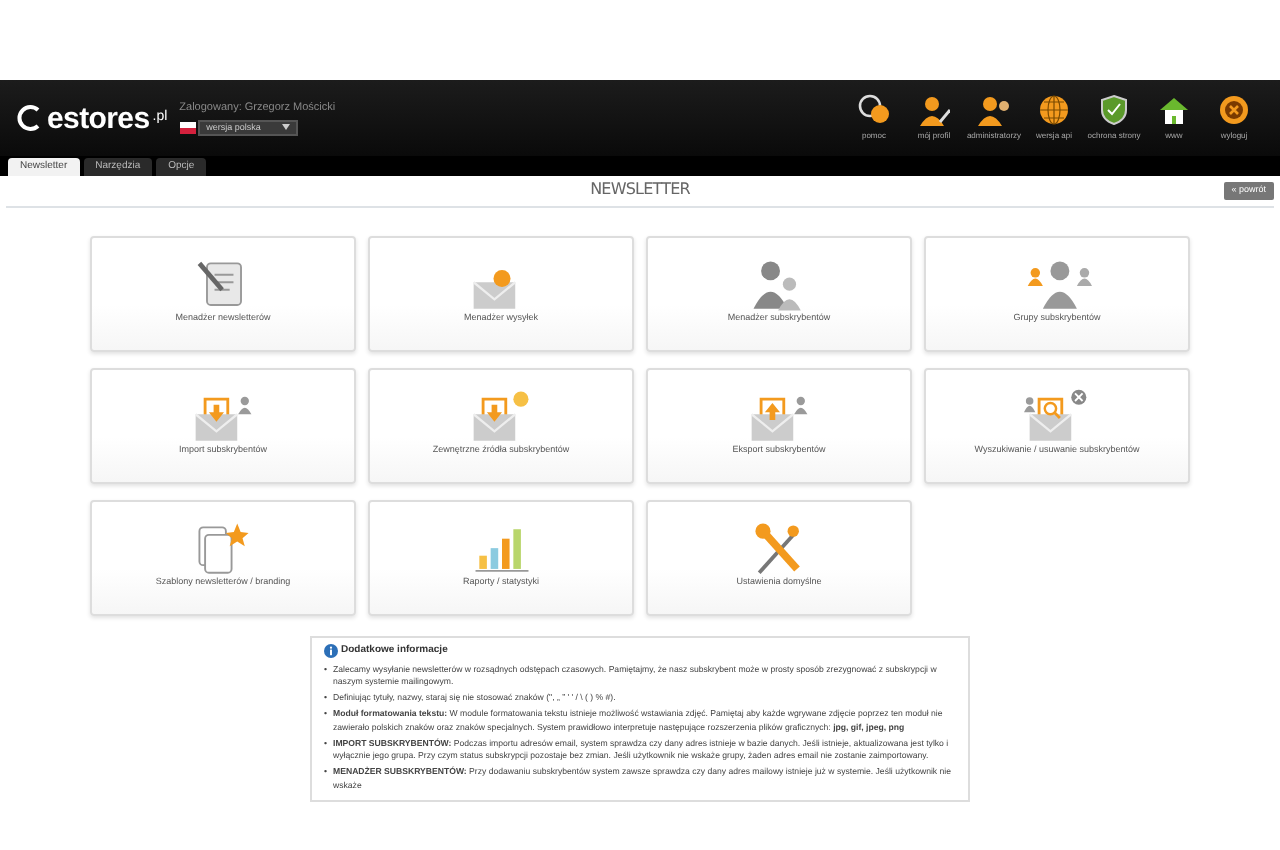 The height and width of the screenshot is (850, 1280). Describe the element at coordinates (331, 650) in the screenshot. I see `info-icon` at that location.